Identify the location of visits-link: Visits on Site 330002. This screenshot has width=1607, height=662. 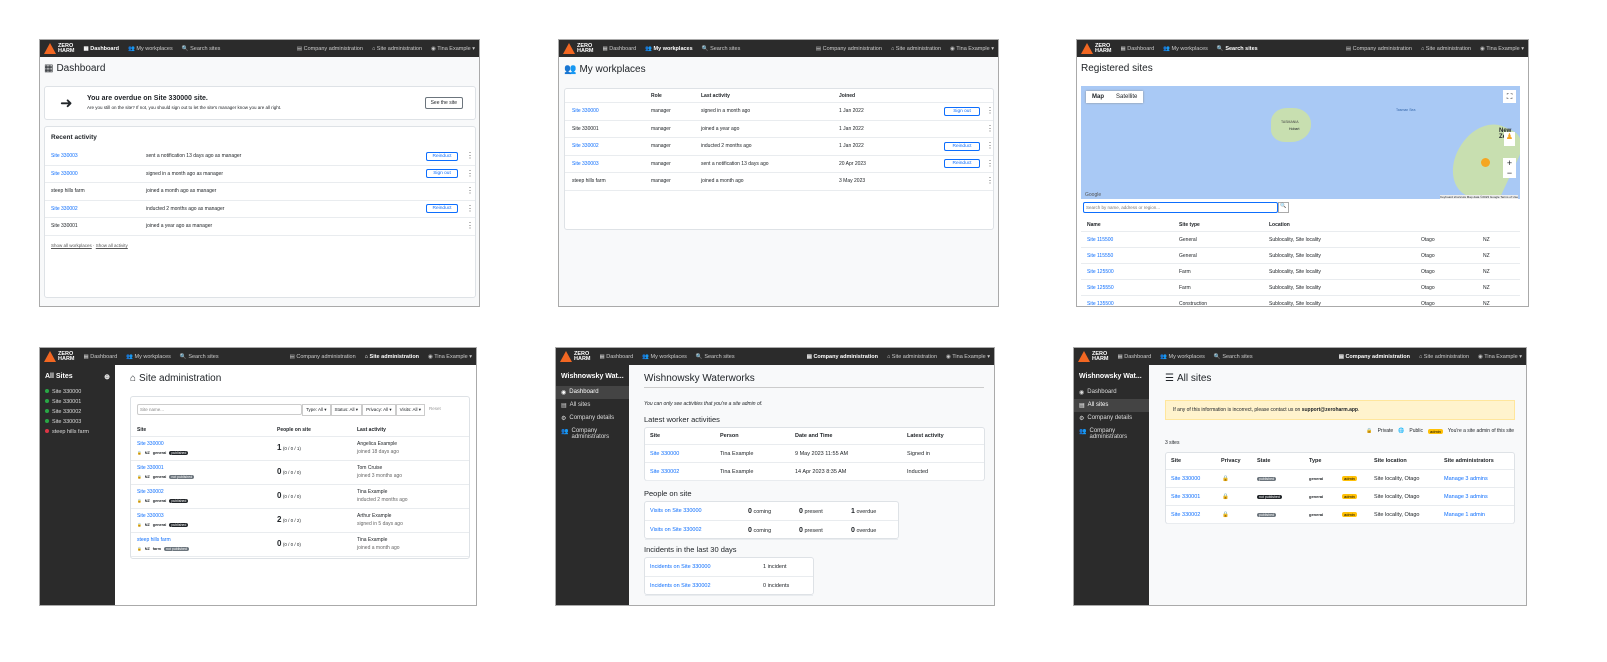
(676, 530).